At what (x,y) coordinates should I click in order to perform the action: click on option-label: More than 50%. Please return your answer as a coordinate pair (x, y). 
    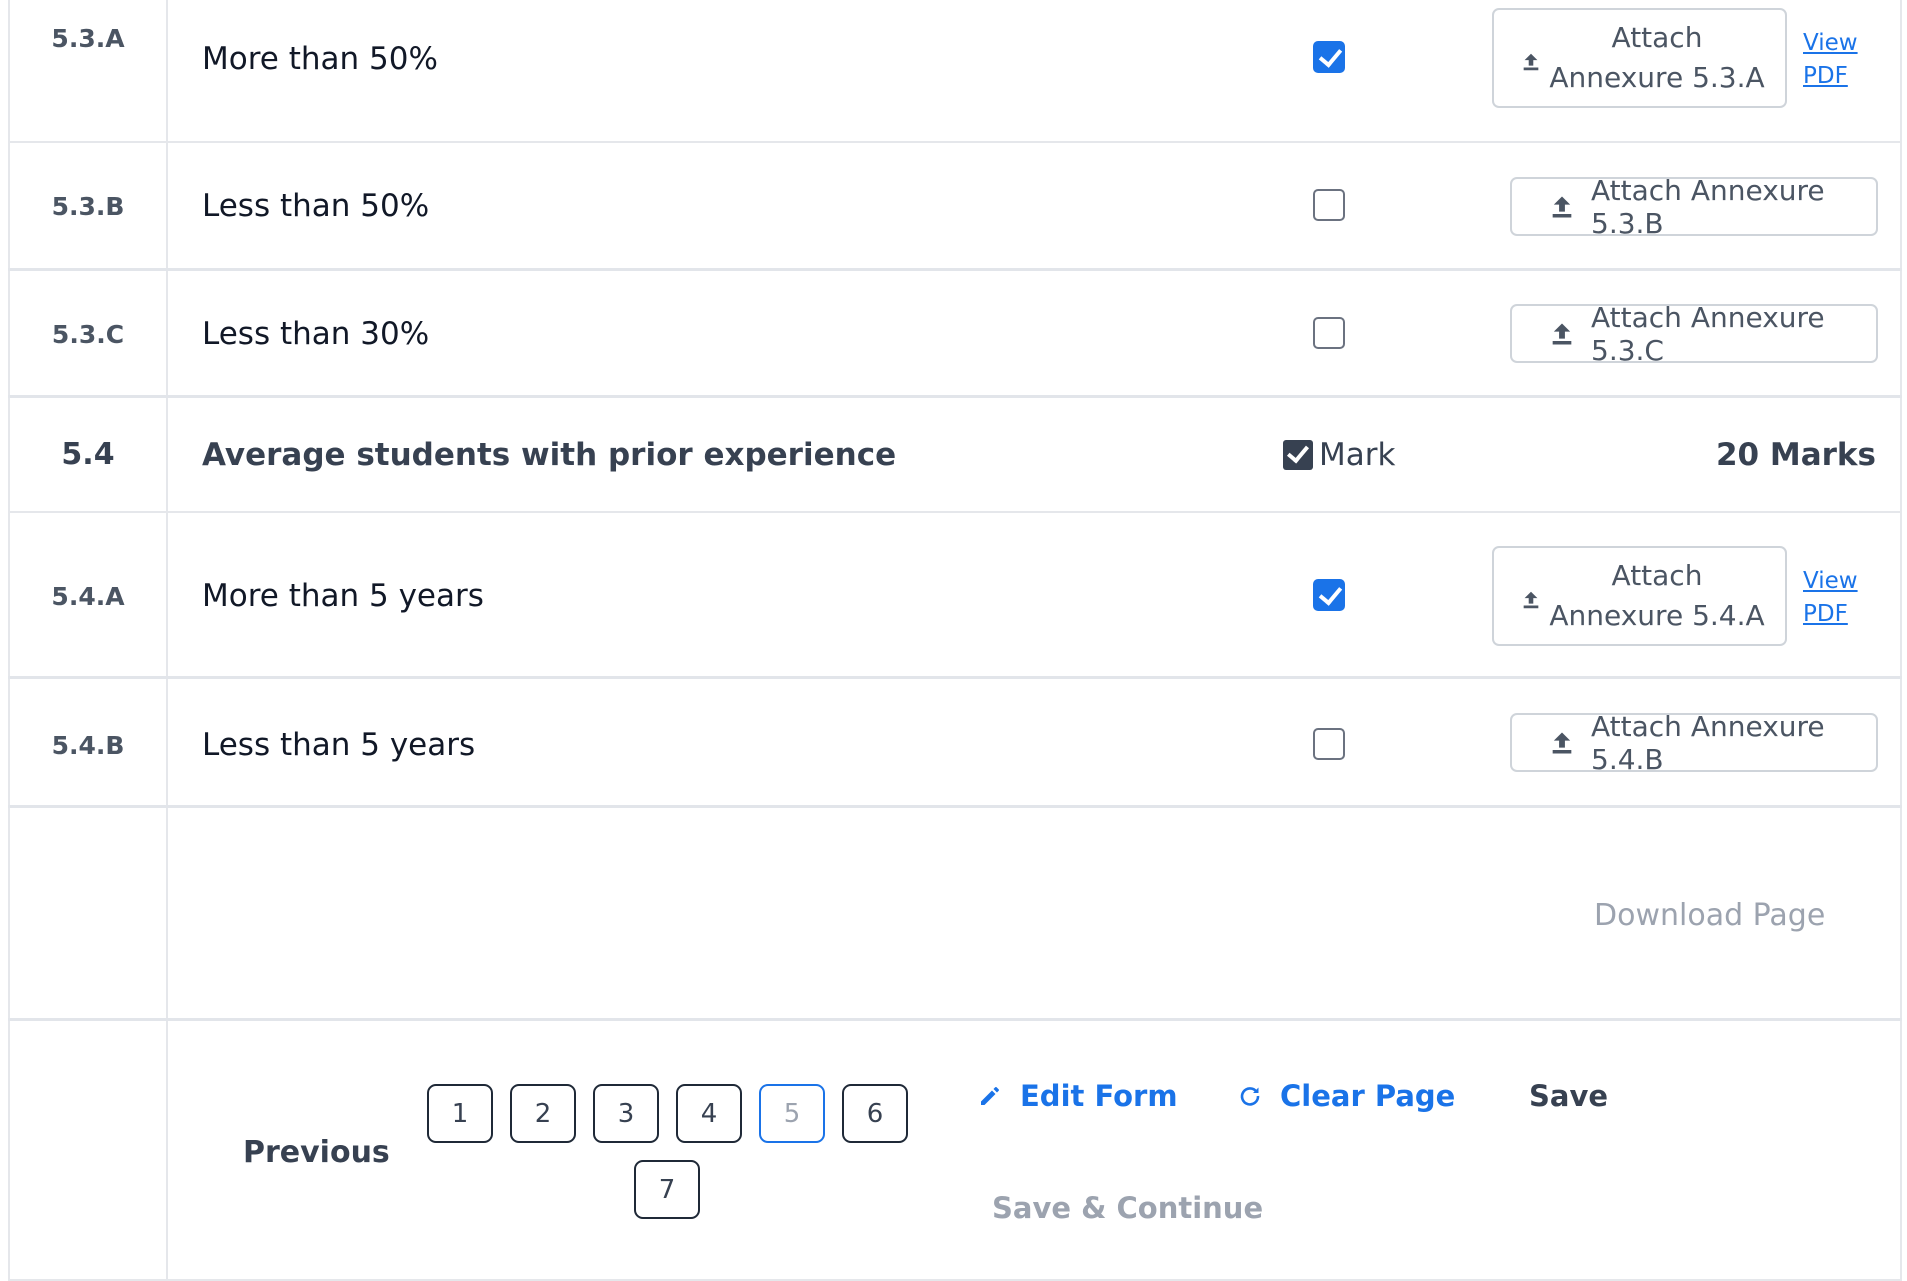
    Looking at the image, I should click on (320, 59).